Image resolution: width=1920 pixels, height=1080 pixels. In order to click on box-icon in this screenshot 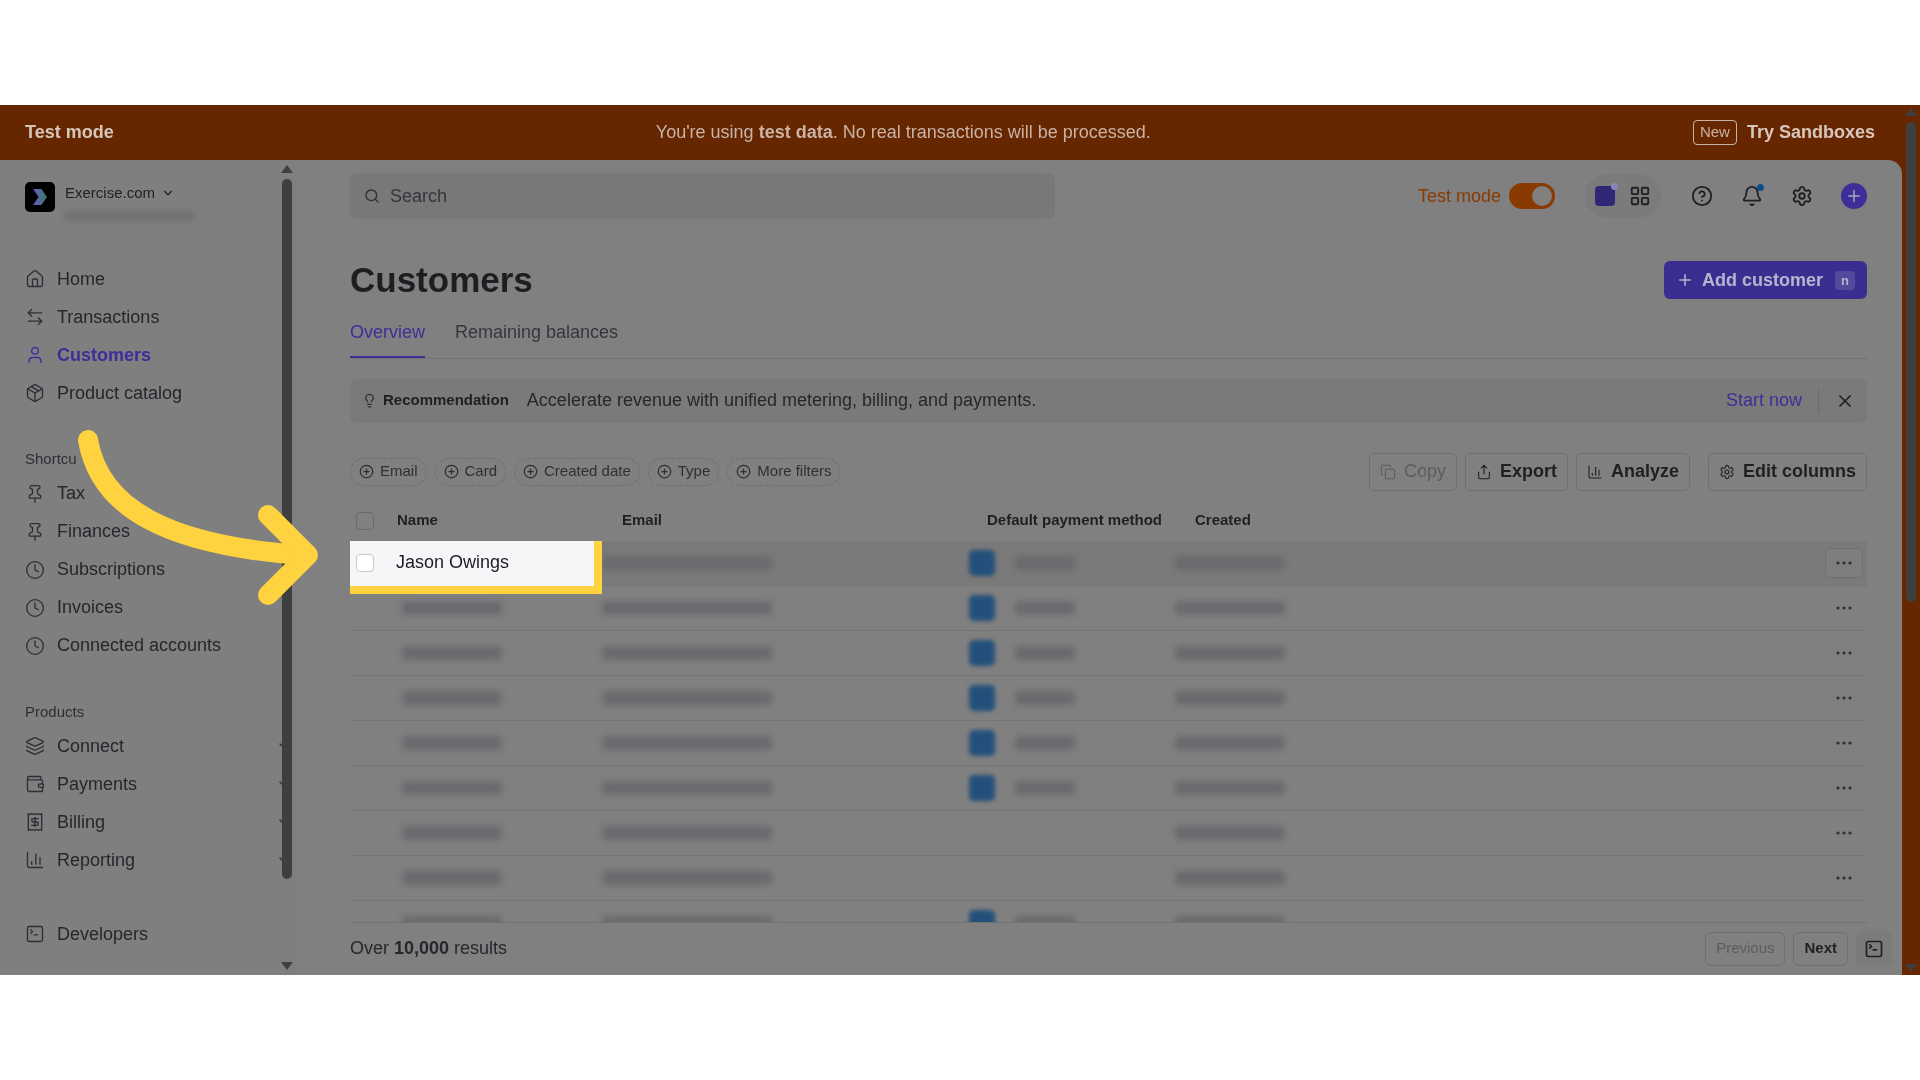, I will do `click(35, 393)`.